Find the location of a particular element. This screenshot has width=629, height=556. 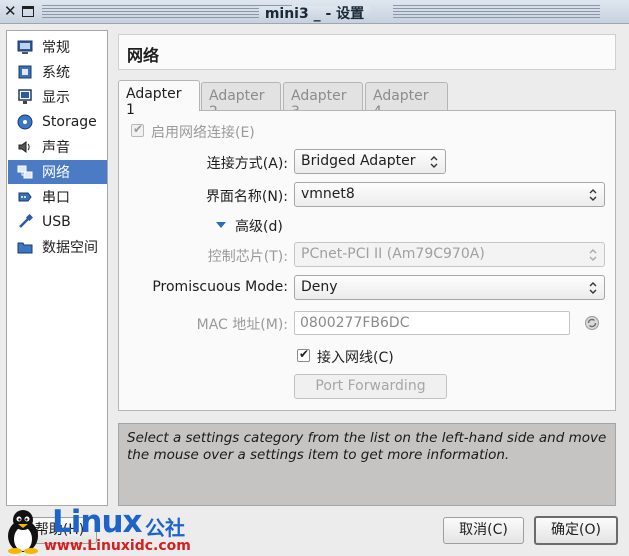

cable-connected-checkbox: ✔ is located at coordinates (303, 354).